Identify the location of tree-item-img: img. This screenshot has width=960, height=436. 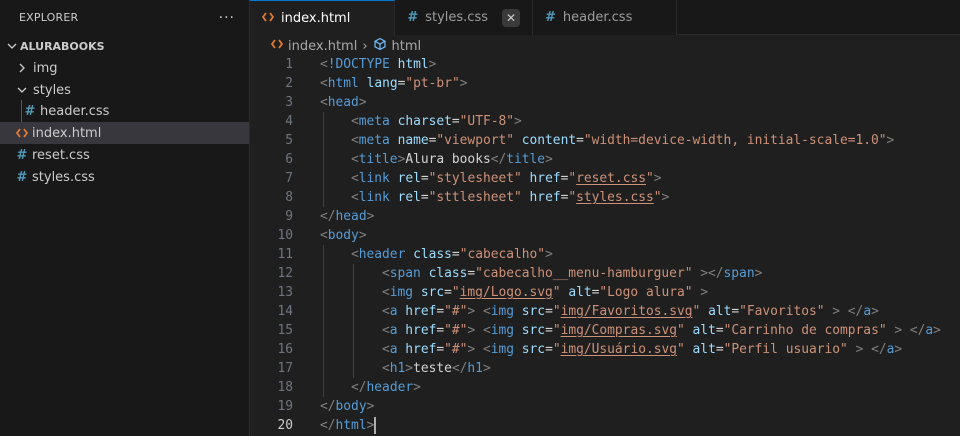
(124, 68).